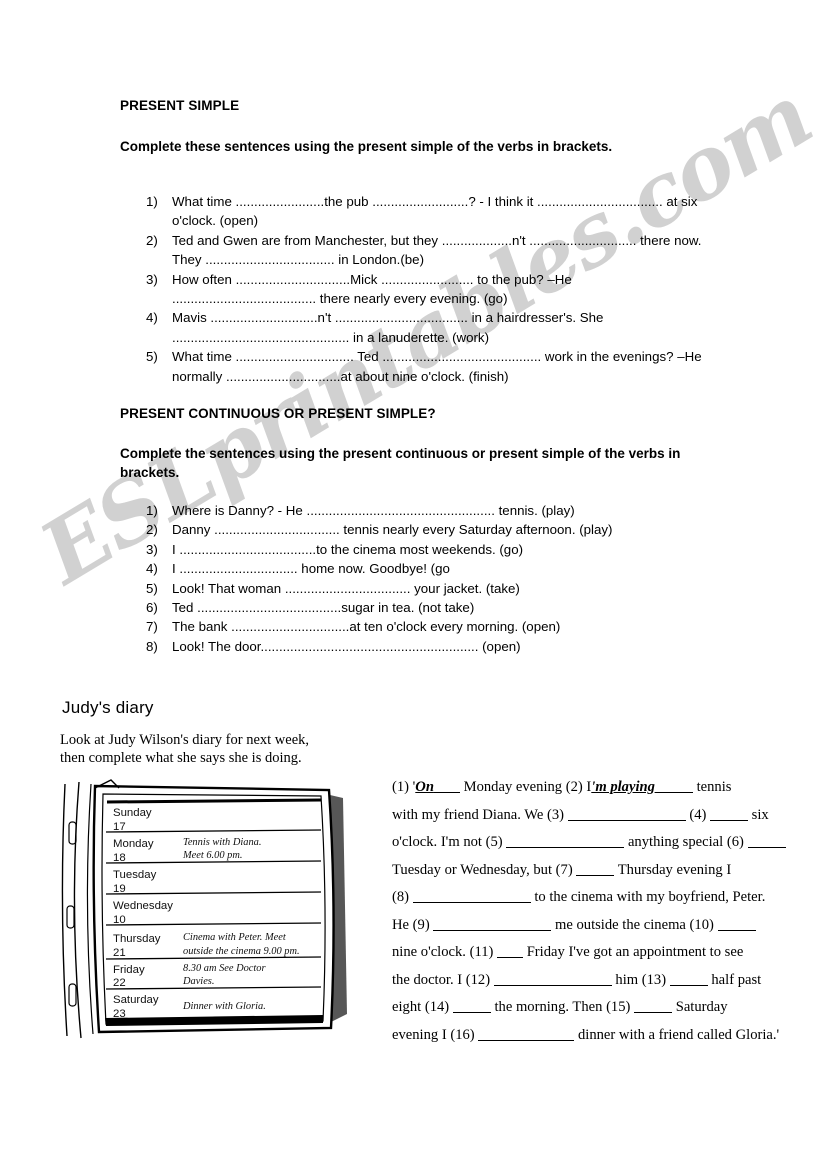 The width and height of the screenshot is (821, 1169). What do you see at coordinates (152, 646) in the screenshot?
I see `item-number: 8)` at bounding box center [152, 646].